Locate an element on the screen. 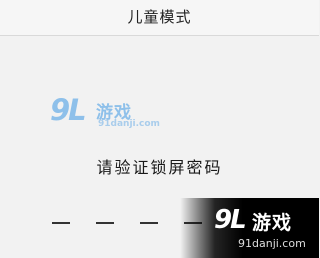 The width and height of the screenshot is (320, 258). password-prompt: 请验证锁屏密码 is located at coordinates (159, 167).